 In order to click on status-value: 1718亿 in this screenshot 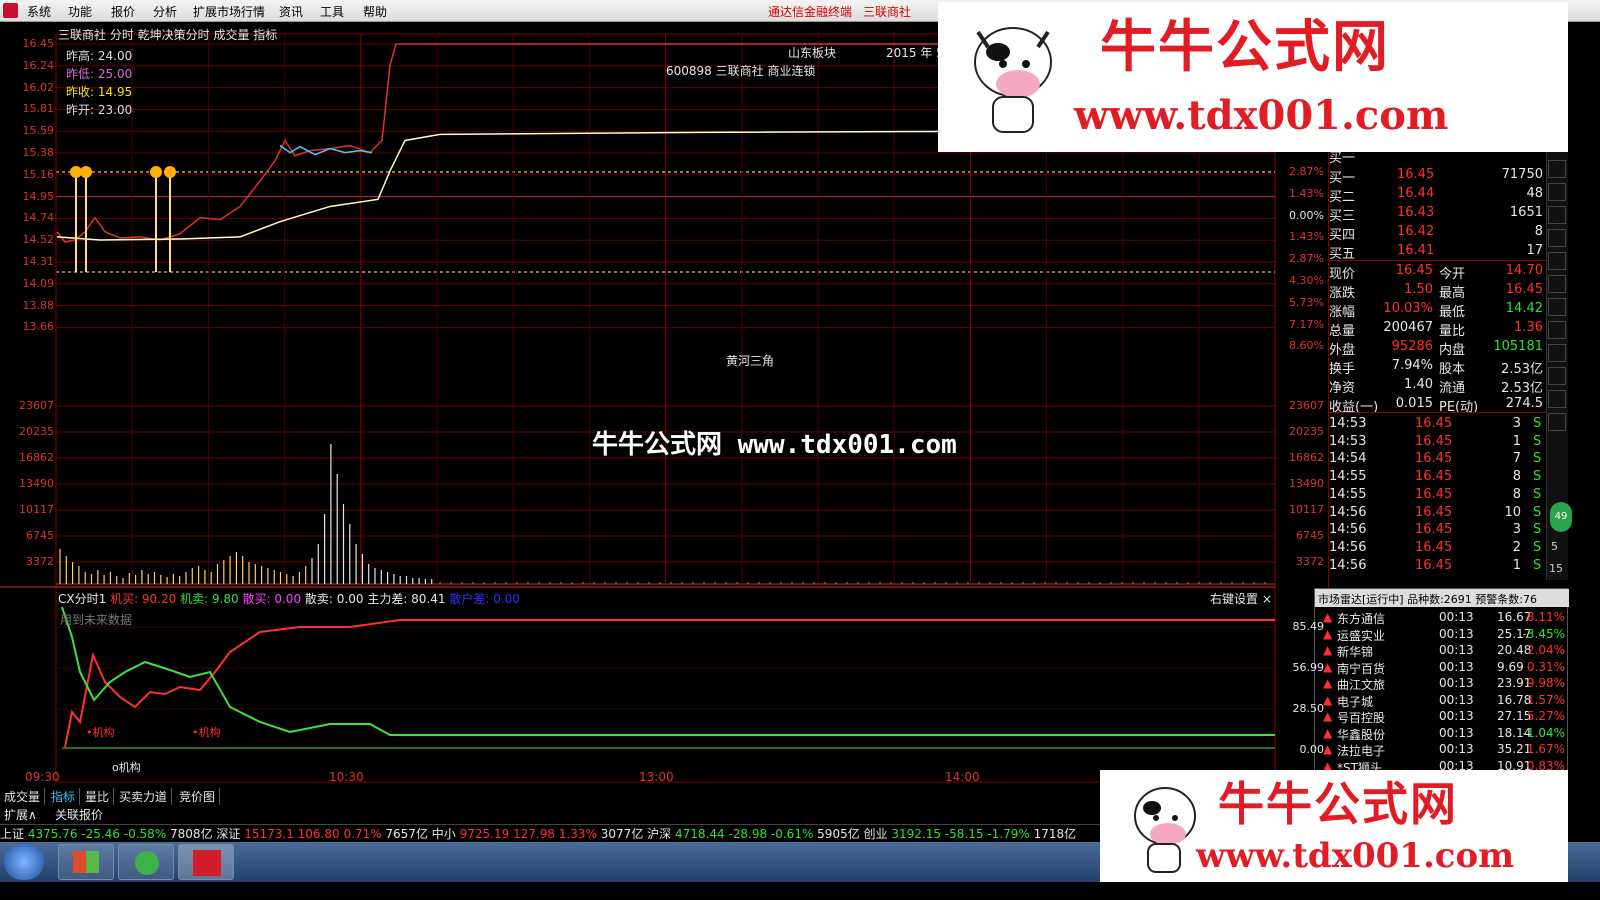, I will do `click(1055, 834)`.